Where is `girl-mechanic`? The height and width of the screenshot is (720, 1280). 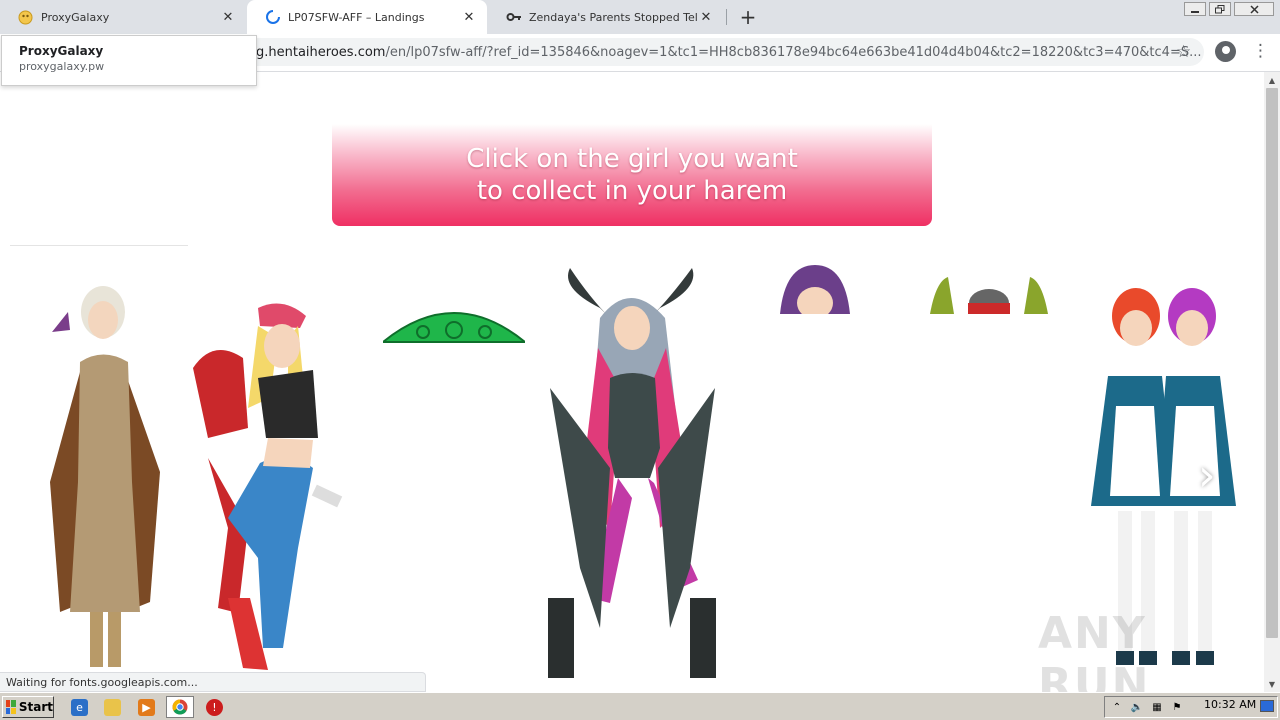 girl-mechanic is located at coordinates (270, 488).